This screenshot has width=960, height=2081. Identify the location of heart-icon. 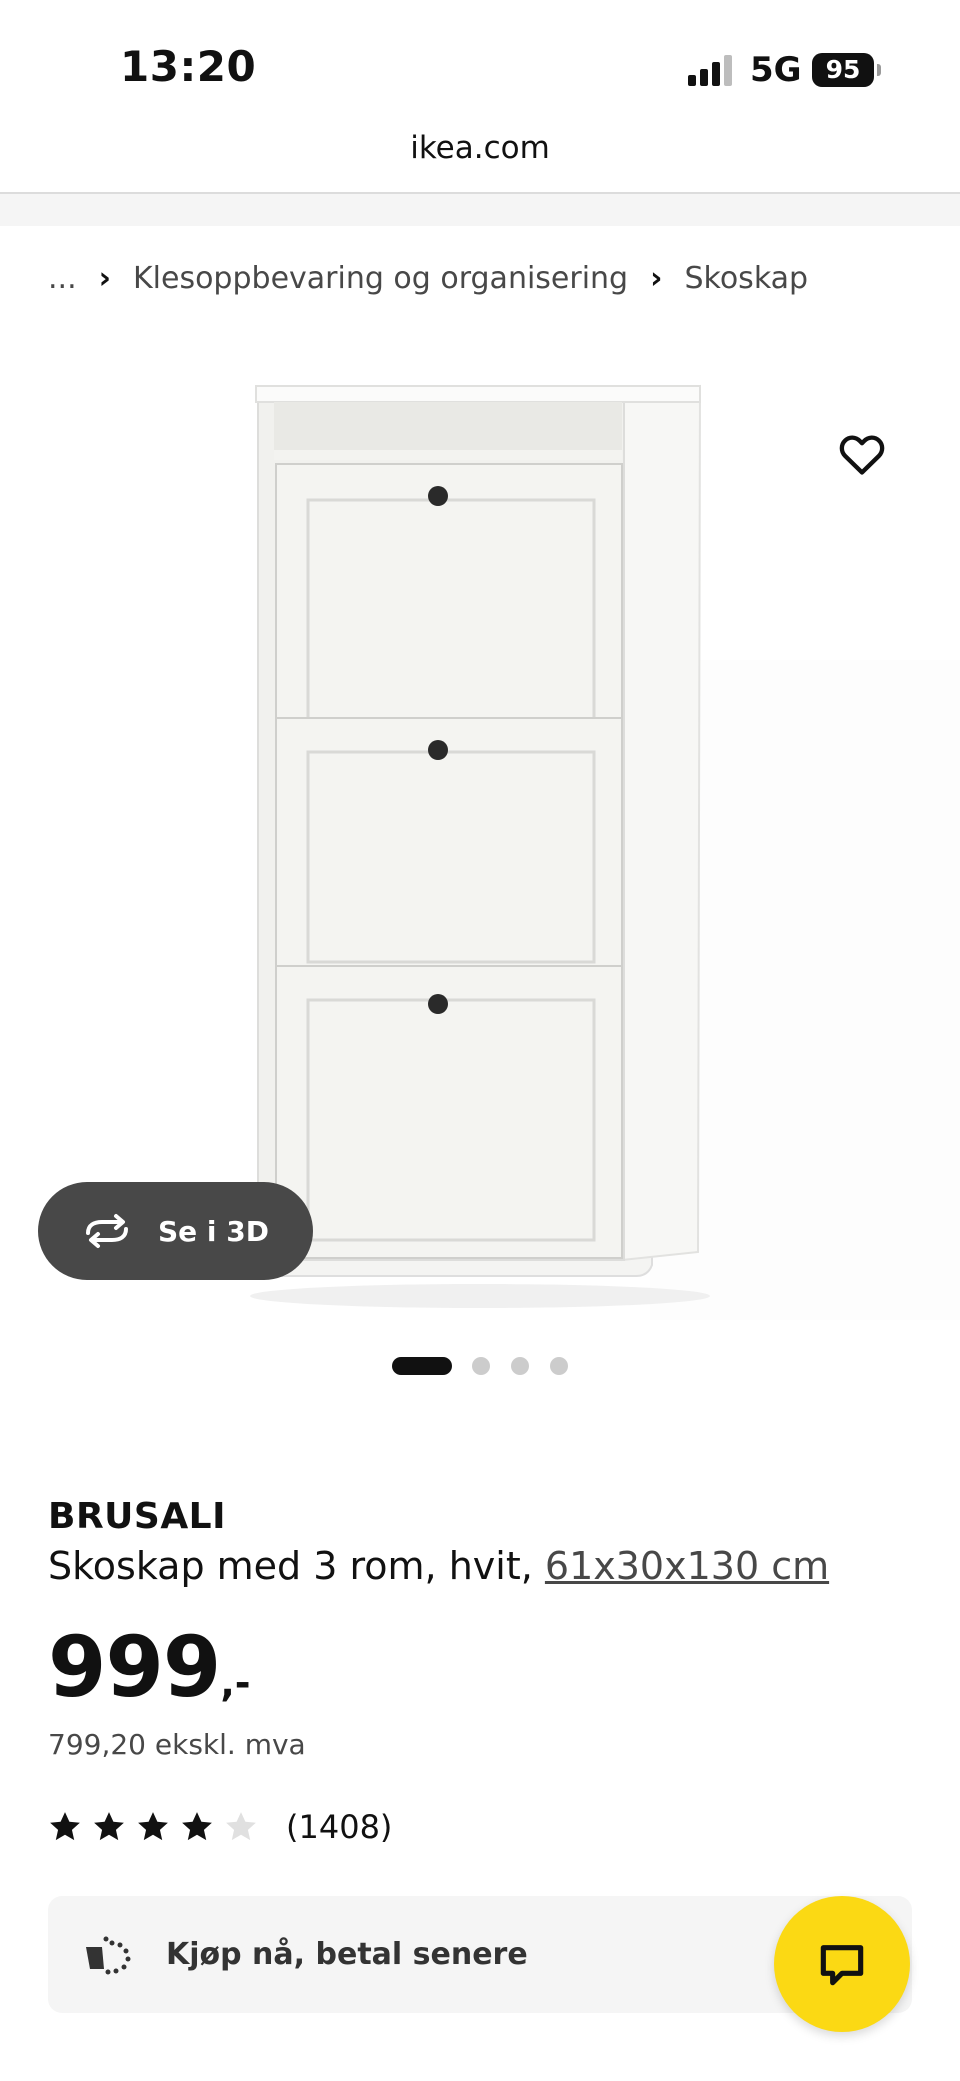
(862, 454).